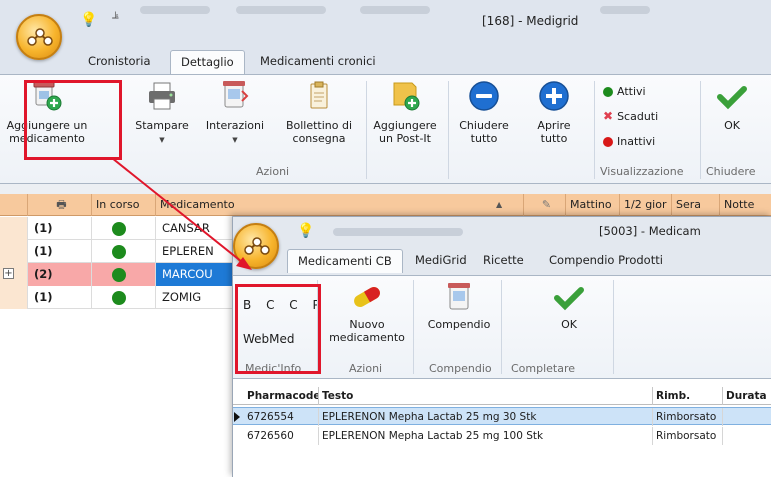  What do you see at coordinates (319, 112) in the screenshot?
I see `delivery-note-button: Bollettino di consegna` at bounding box center [319, 112].